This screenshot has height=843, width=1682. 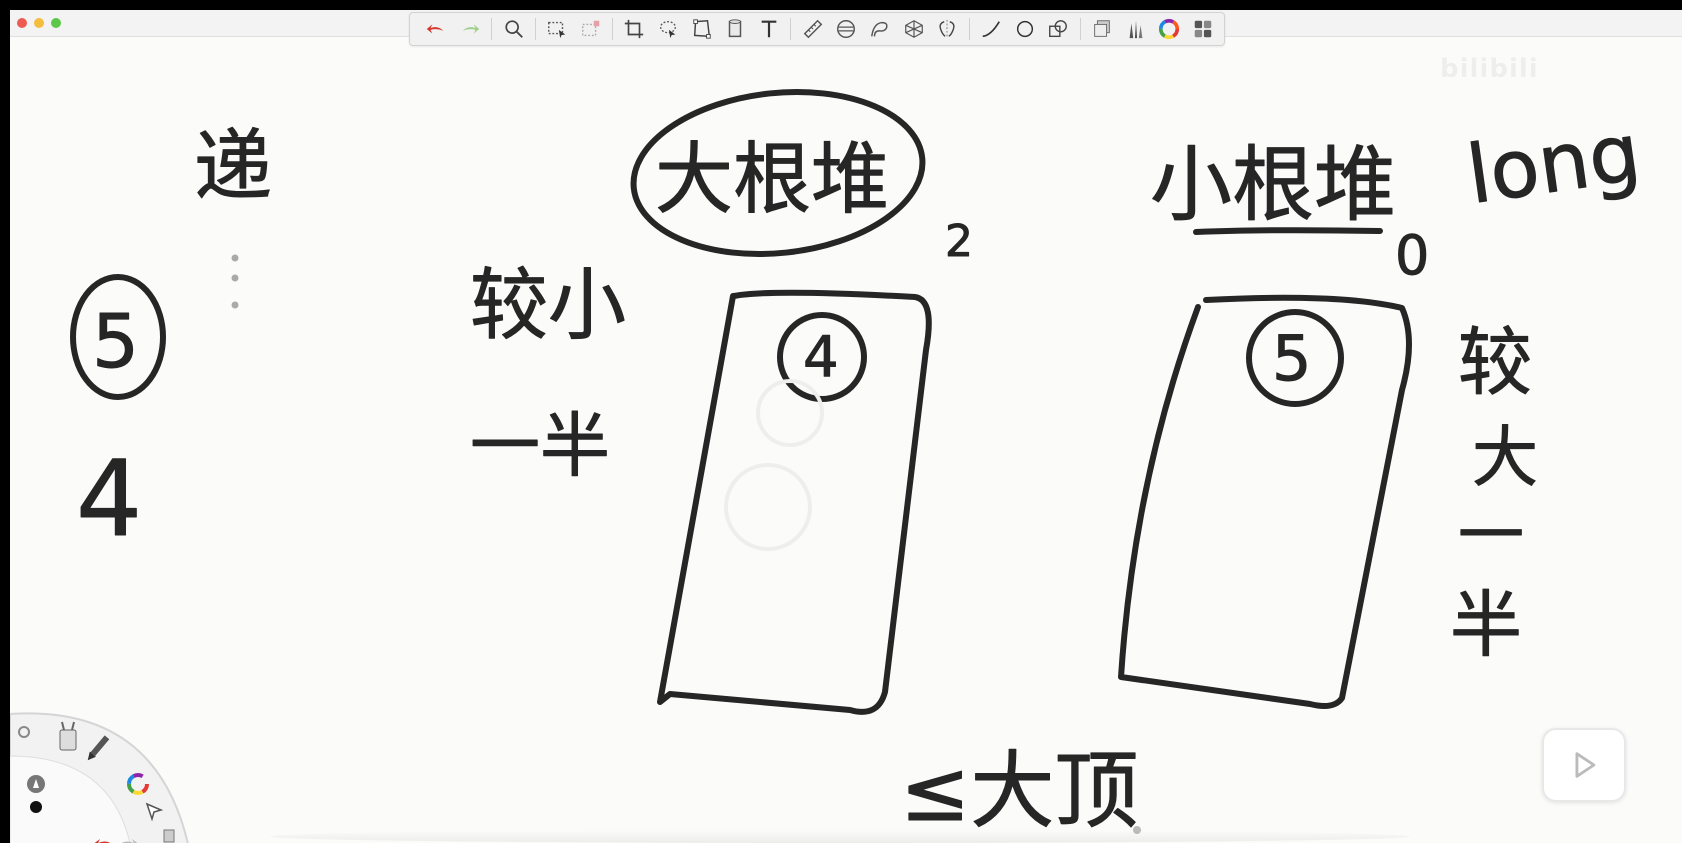 What do you see at coordinates (772, 180) in the screenshot?
I see `heap1-title: 大根堆` at bounding box center [772, 180].